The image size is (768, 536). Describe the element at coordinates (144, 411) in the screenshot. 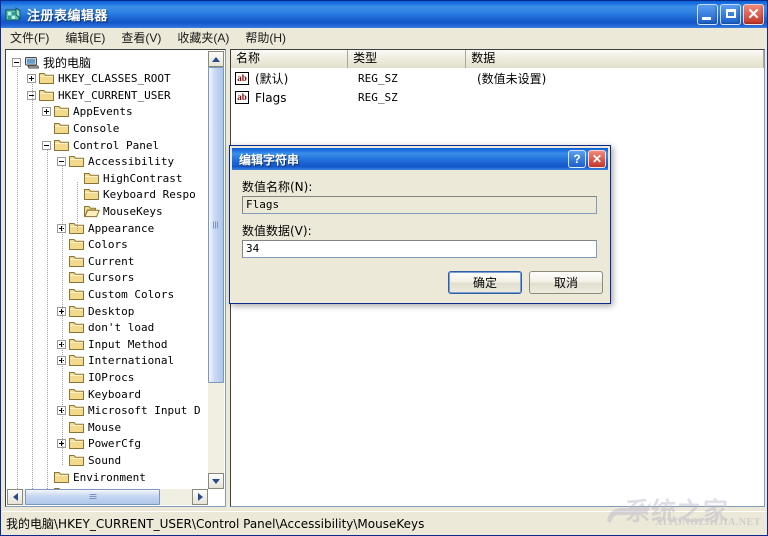

I see `tree-item-label: Microsoft Input D` at that location.